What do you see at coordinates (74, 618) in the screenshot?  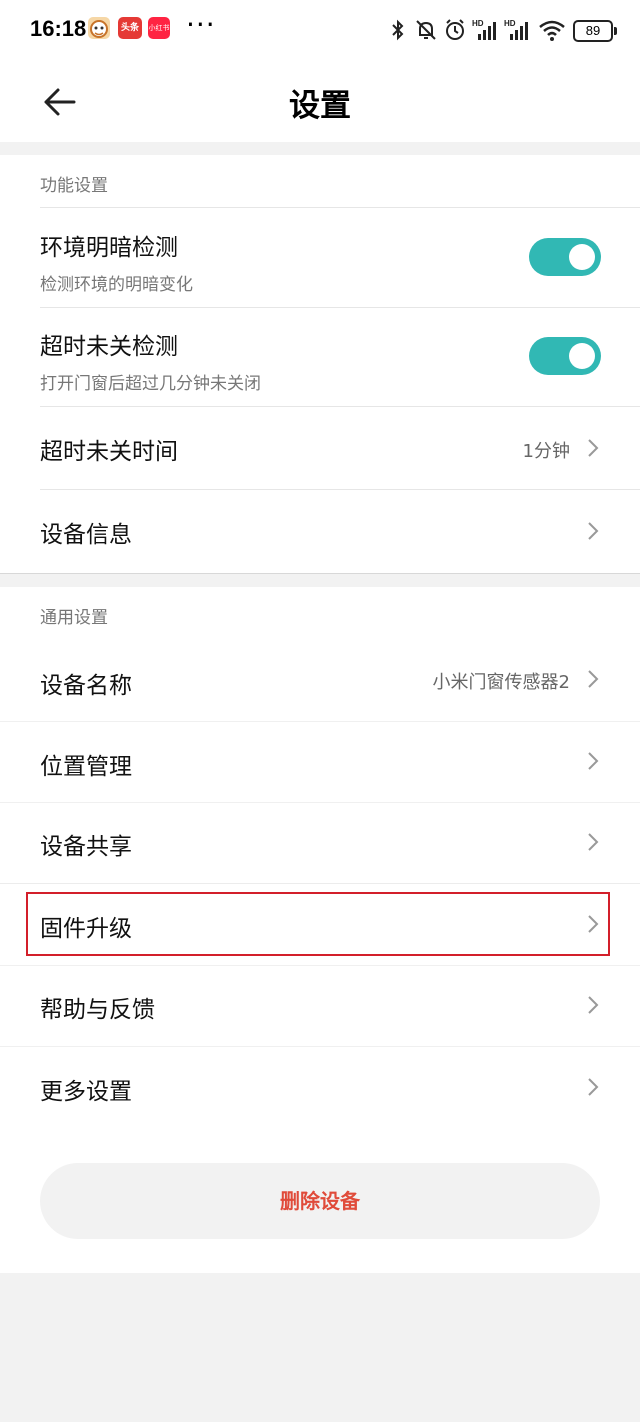 I see `section-title-general: 通用设置` at bounding box center [74, 618].